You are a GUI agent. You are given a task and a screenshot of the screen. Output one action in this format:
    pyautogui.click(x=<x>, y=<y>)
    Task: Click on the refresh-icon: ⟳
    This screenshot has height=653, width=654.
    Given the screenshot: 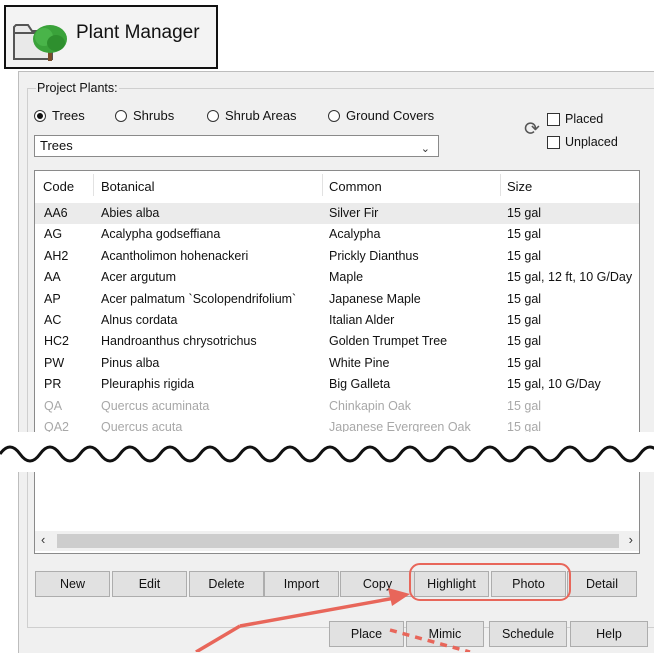 What is the action you would take?
    pyautogui.click(x=532, y=129)
    